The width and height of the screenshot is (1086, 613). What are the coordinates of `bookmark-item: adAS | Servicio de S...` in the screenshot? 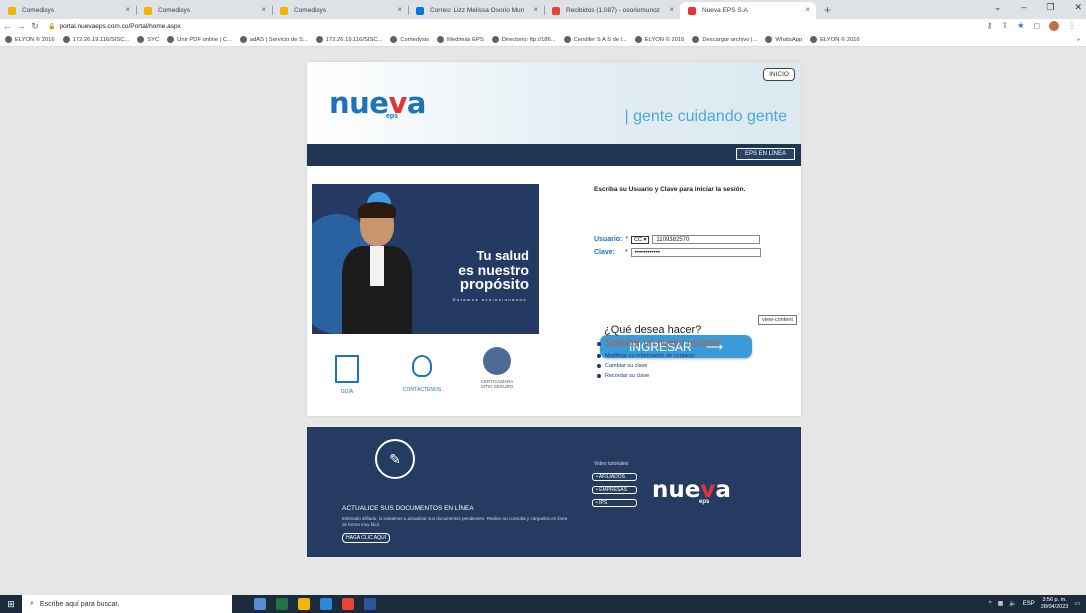 It's located at (273, 39).